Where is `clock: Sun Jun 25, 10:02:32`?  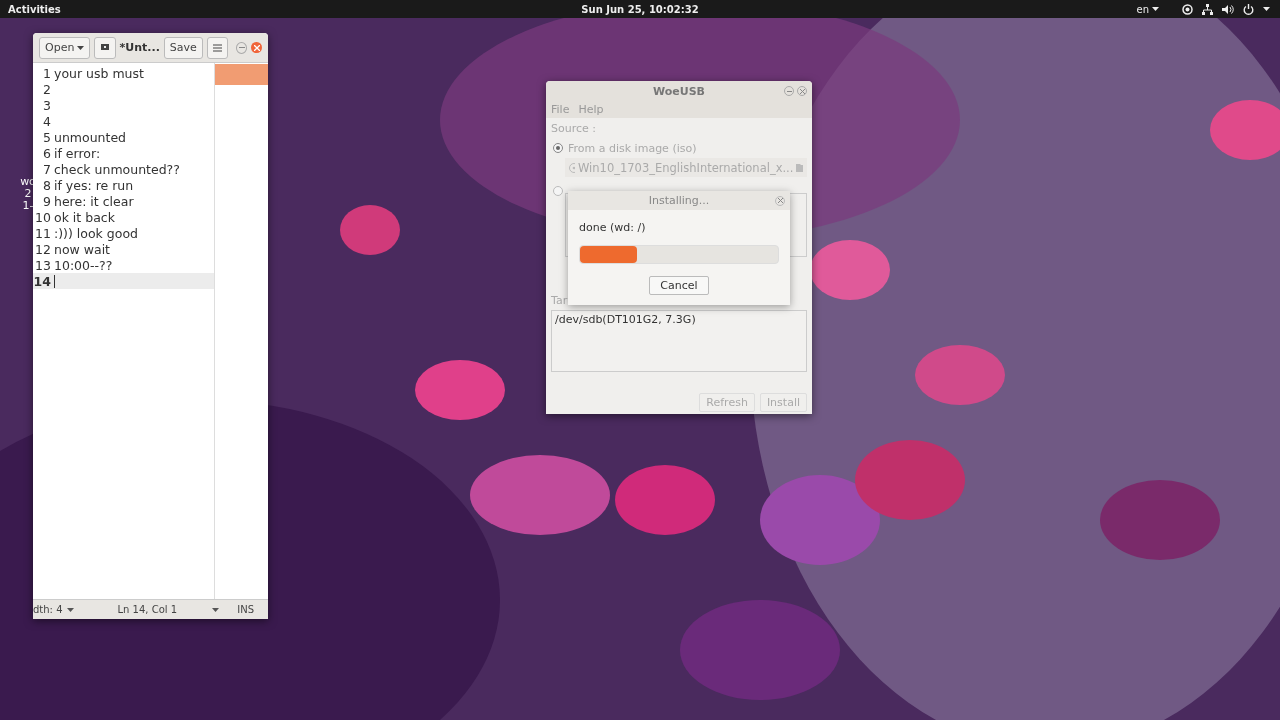
clock: Sun Jun 25, 10:02:32 is located at coordinates (640, 9).